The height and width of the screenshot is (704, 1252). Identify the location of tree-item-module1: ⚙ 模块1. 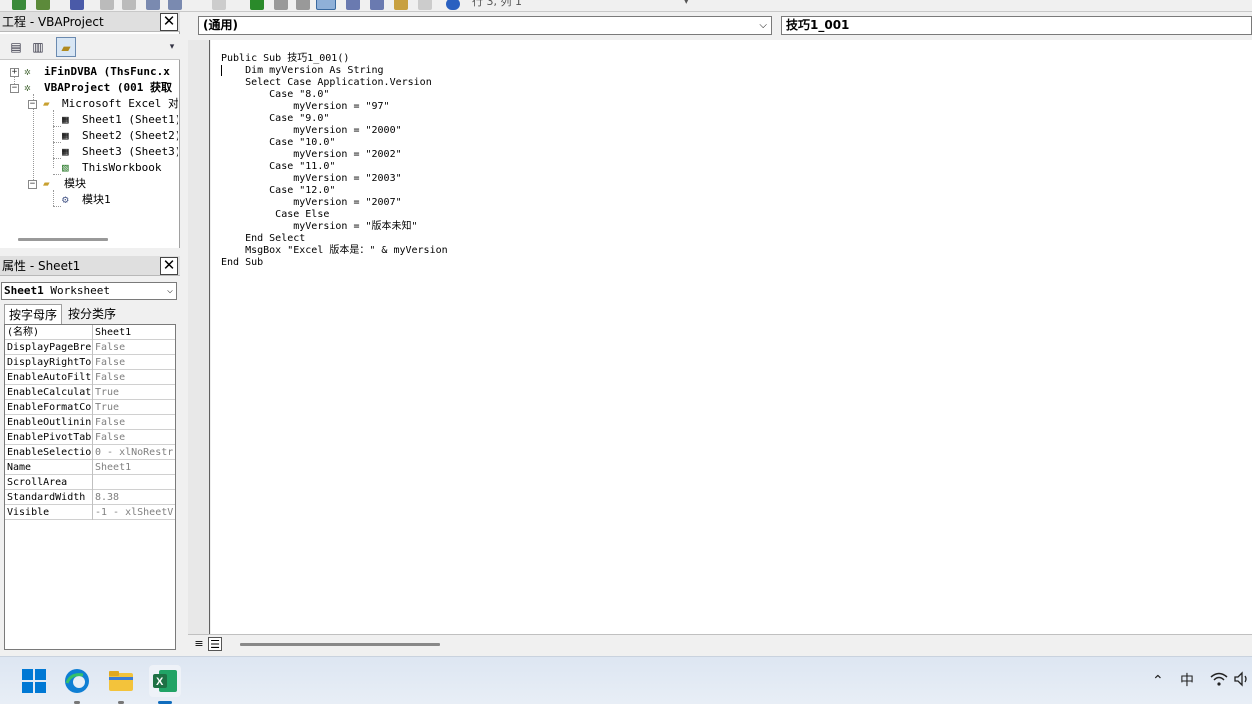
(89, 200).